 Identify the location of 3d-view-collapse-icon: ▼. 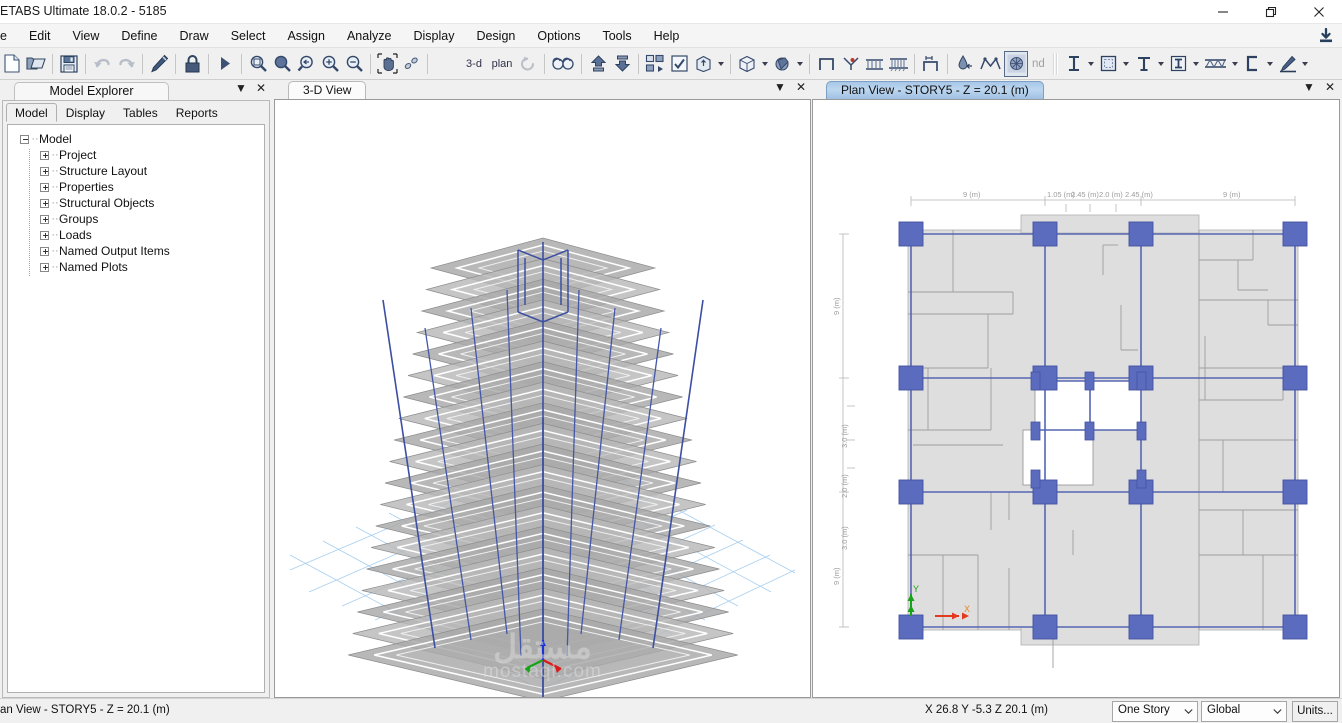
(780, 87).